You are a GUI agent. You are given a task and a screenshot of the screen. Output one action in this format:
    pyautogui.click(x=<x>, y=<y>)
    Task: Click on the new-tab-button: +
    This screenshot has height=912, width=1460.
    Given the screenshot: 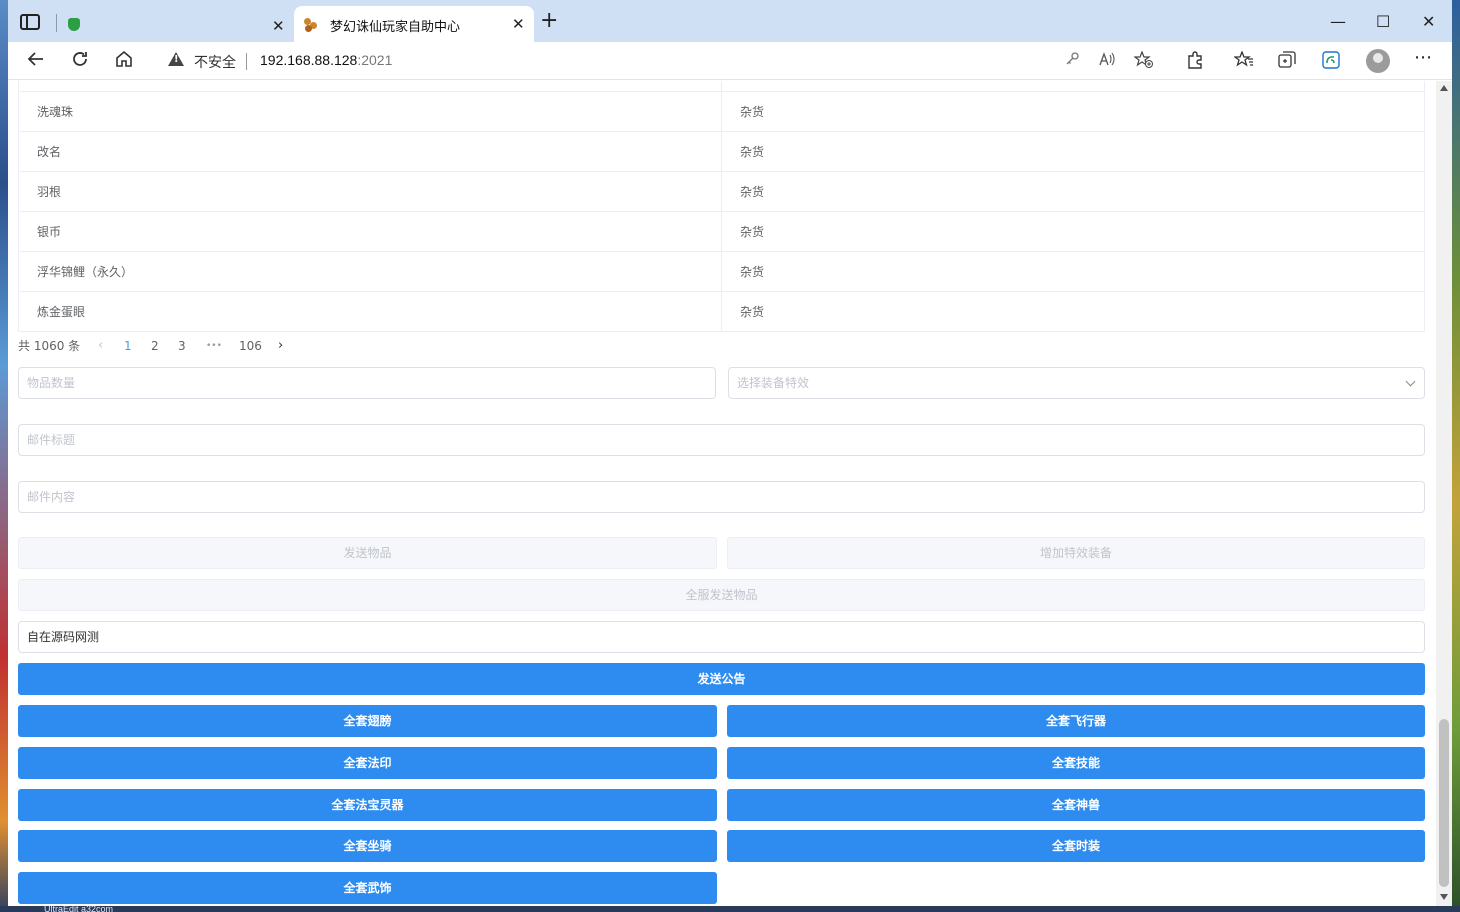 What is the action you would take?
    pyautogui.click(x=549, y=21)
    